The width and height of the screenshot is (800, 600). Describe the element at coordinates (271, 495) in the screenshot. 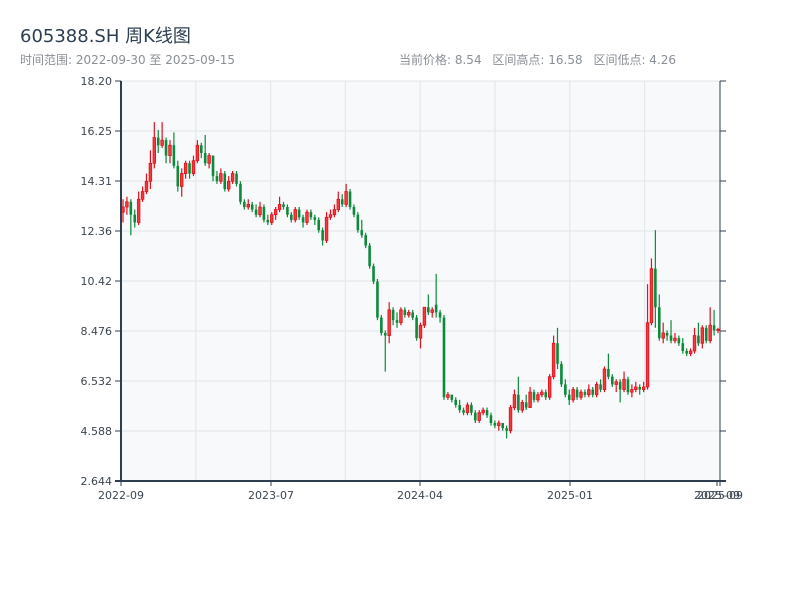

I see `x-tick-label: 2023-07` at that location.